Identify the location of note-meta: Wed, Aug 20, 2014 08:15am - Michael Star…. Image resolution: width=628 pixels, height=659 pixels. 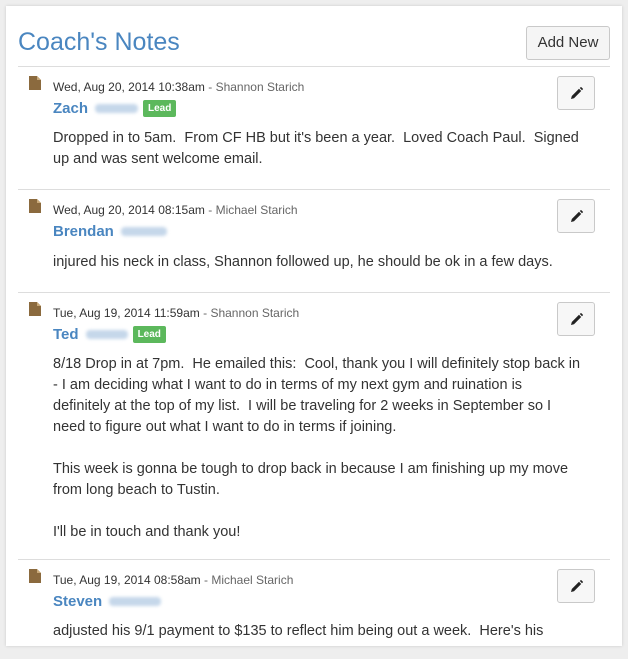
(175, 210).